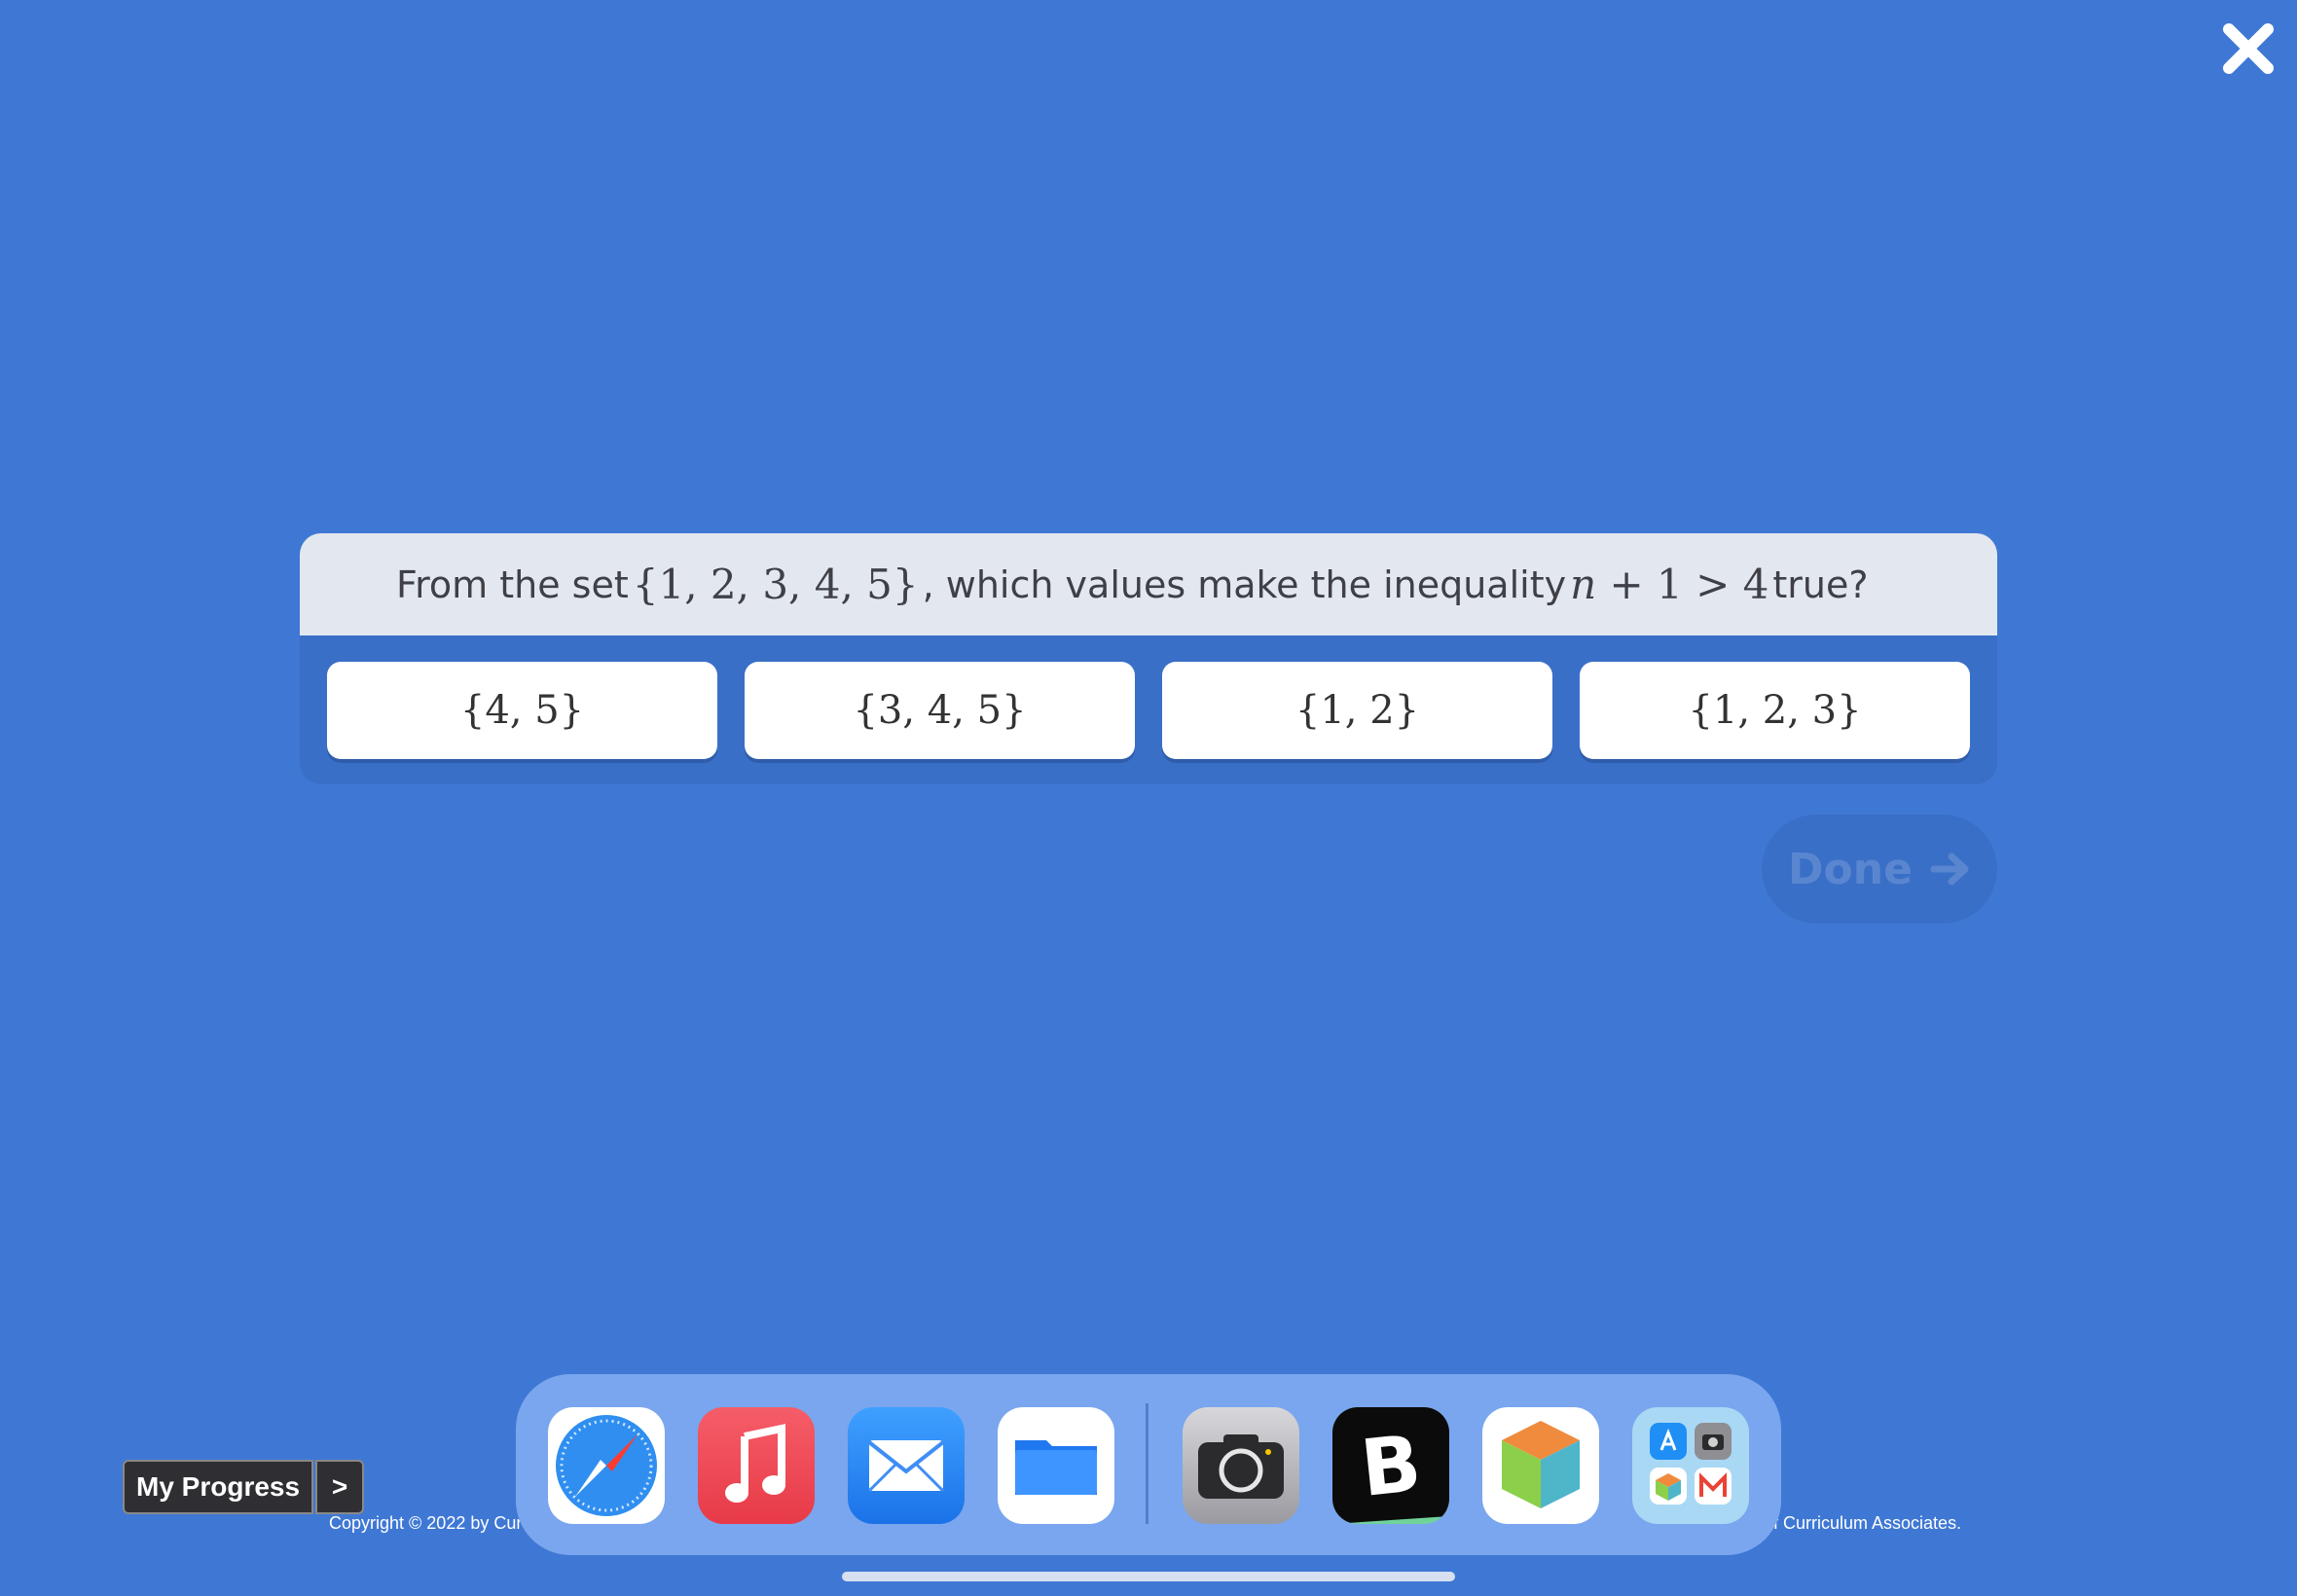 The width and height of the screenshot is (2297, 1596). Describe the element at coordinates (426, 1523) in the screenshot. I see `copyright-text-left: Copyright © 2022 by Cur` at that location.